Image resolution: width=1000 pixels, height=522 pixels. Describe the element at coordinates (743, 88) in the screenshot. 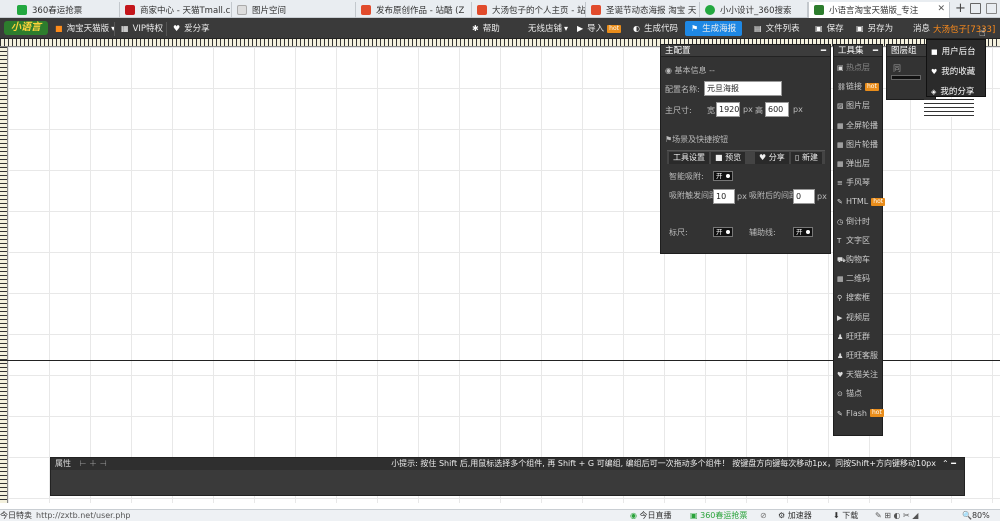

I see `config-name-field: 元旦海报` at that location.